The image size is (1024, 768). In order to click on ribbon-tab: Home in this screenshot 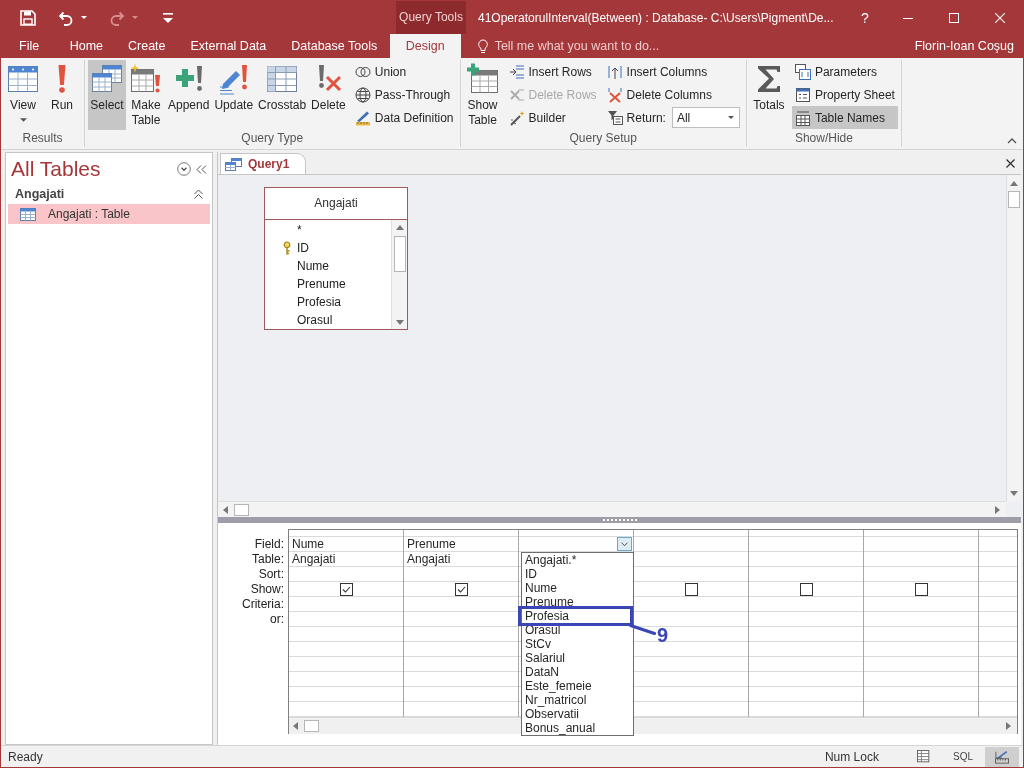, I will do `click(86, 46)`.